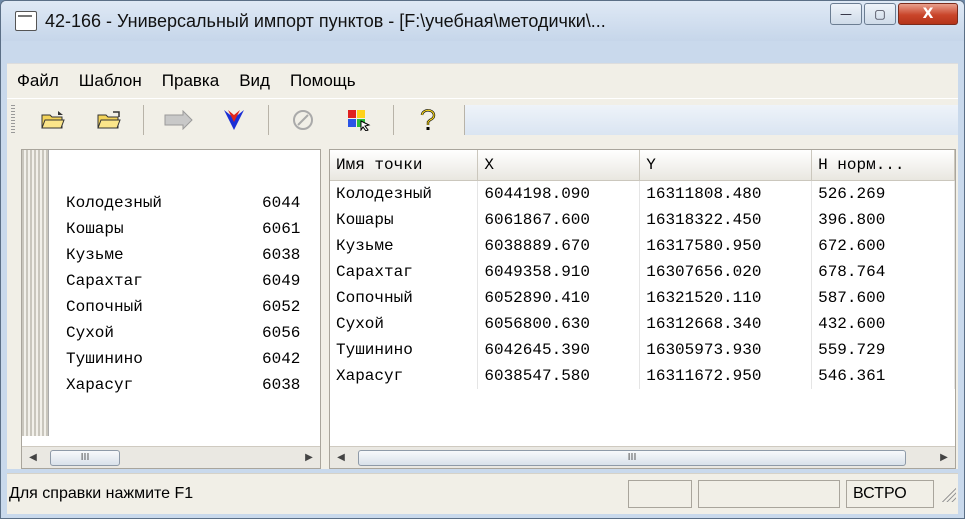  What do you see at coordinates (642, 375) in the screenshot?
I see `table-row: Харасуг 6038547.580 16311672.950 546.361` at bounding box center [642, 375].